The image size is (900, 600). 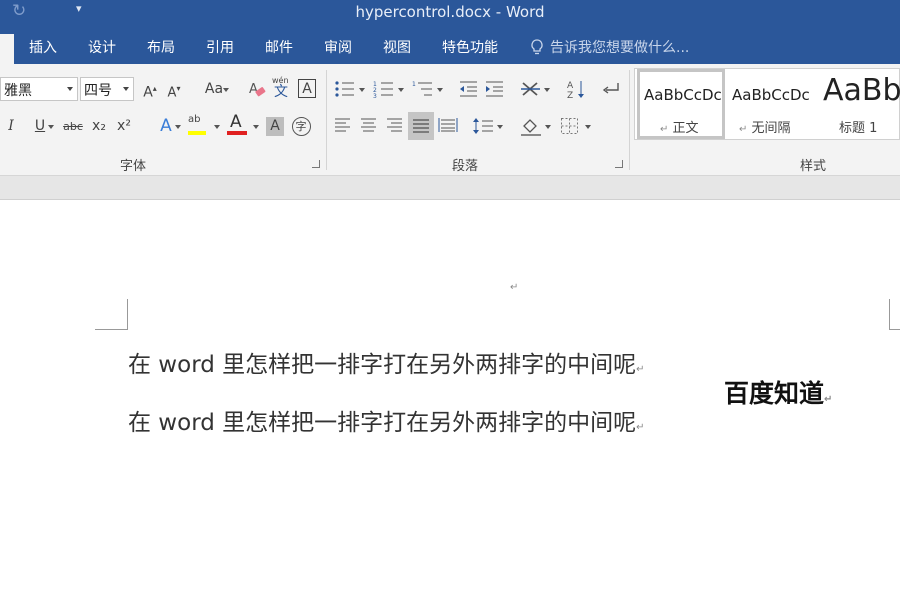 What do you see at coordinates (813, 166) in the screenshot?
I see `styles-group-label: 样式` at bounding box center [813, 166].